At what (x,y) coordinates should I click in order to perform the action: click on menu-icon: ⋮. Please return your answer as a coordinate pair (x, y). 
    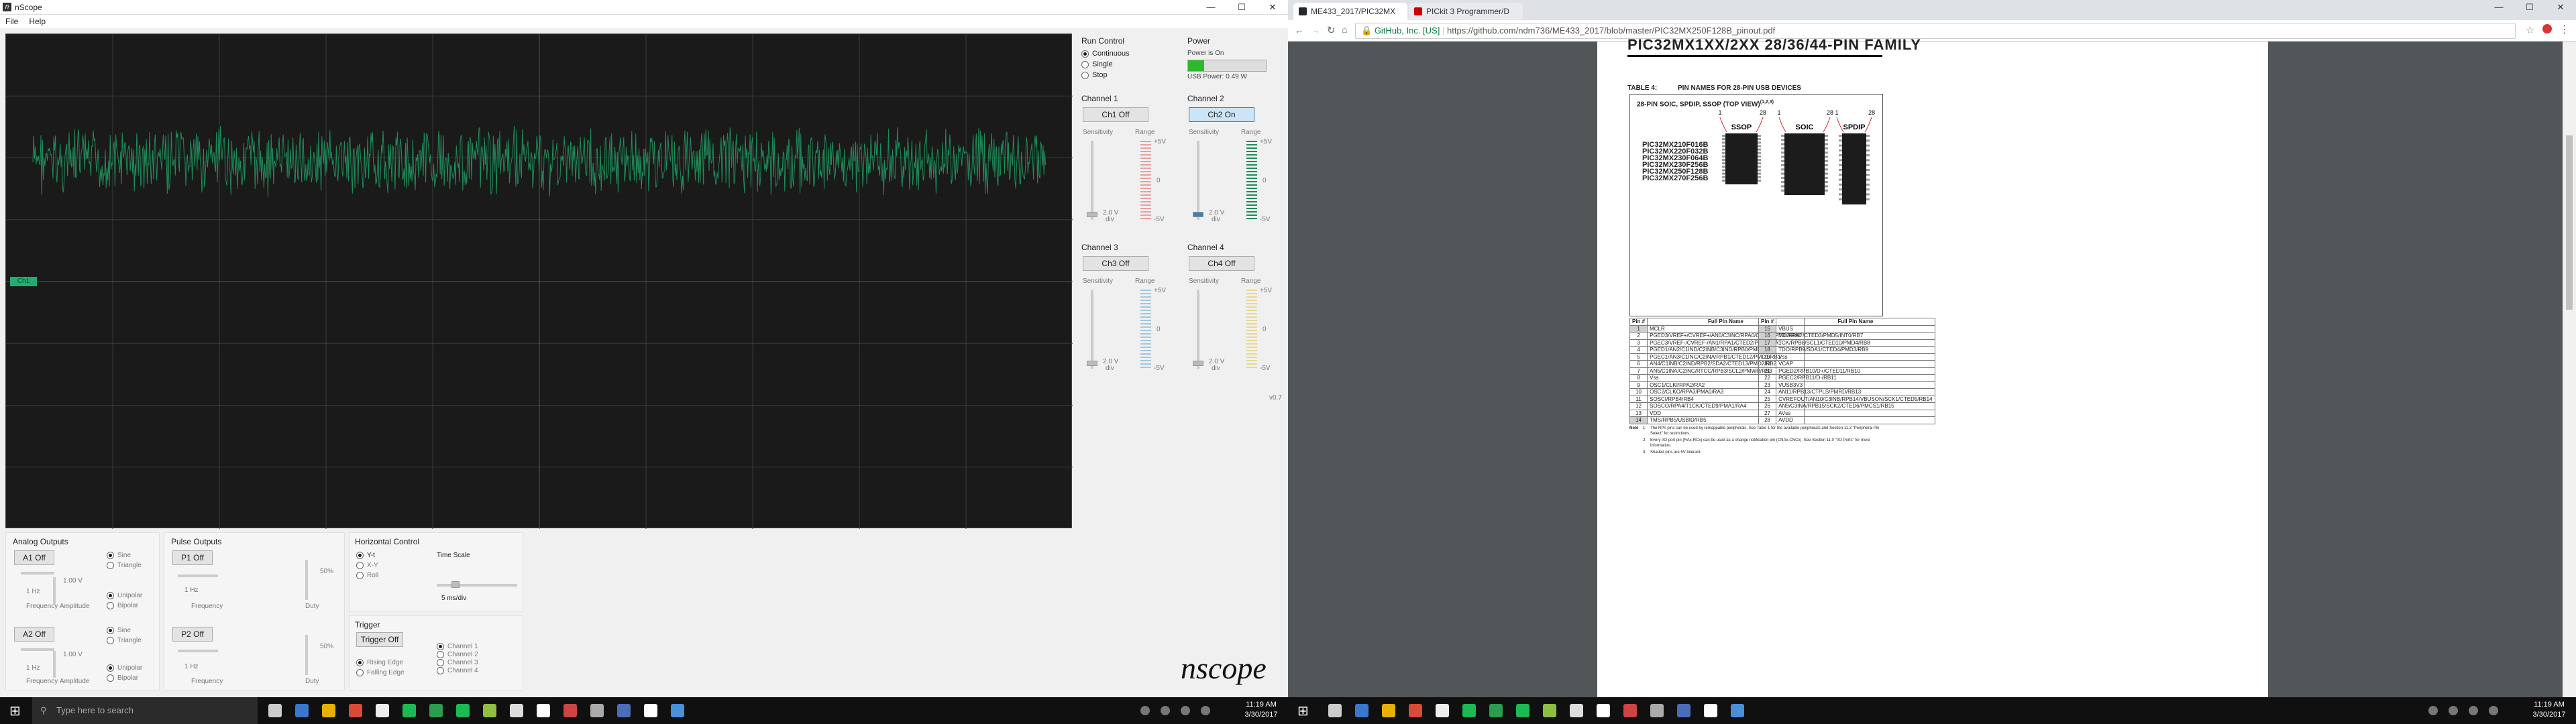
    Looking at the image, I should click on (2564, 29).